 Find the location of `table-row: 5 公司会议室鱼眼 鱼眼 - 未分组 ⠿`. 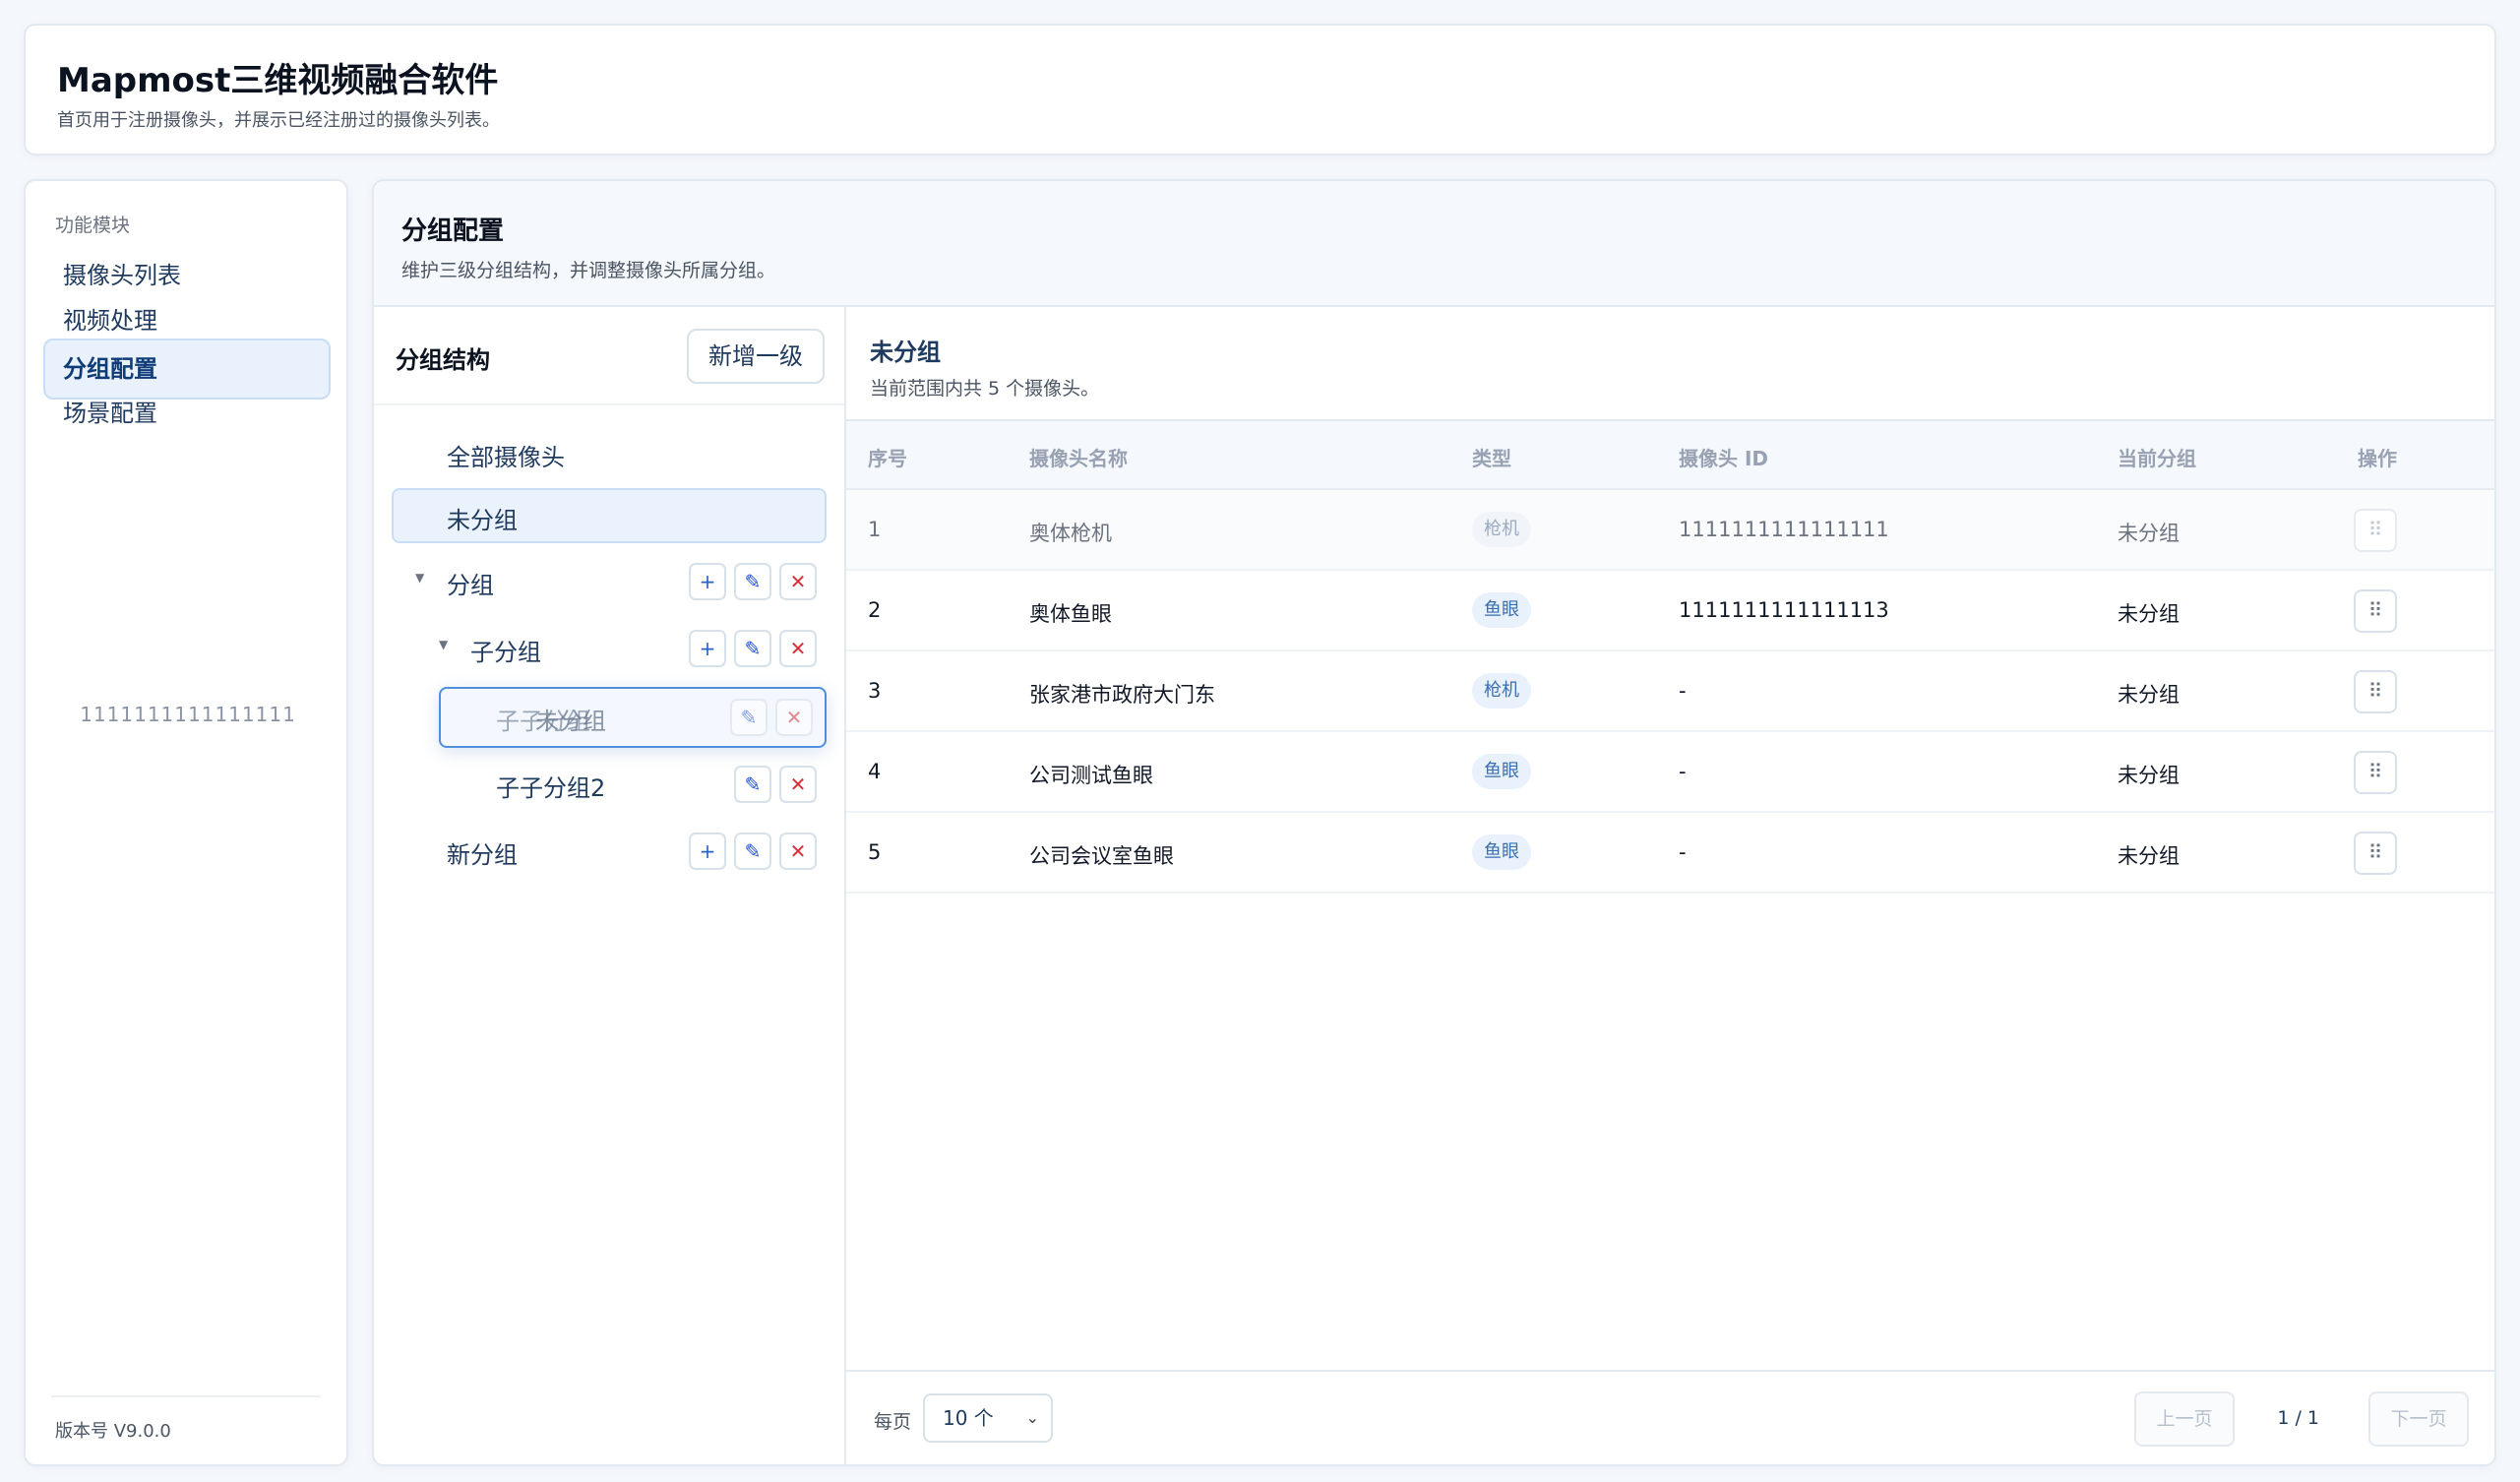

table-row: 5 公司会议室鱼眼 鱼眼 - 未分组 ⠿ is located at coordinates (1670, 853).